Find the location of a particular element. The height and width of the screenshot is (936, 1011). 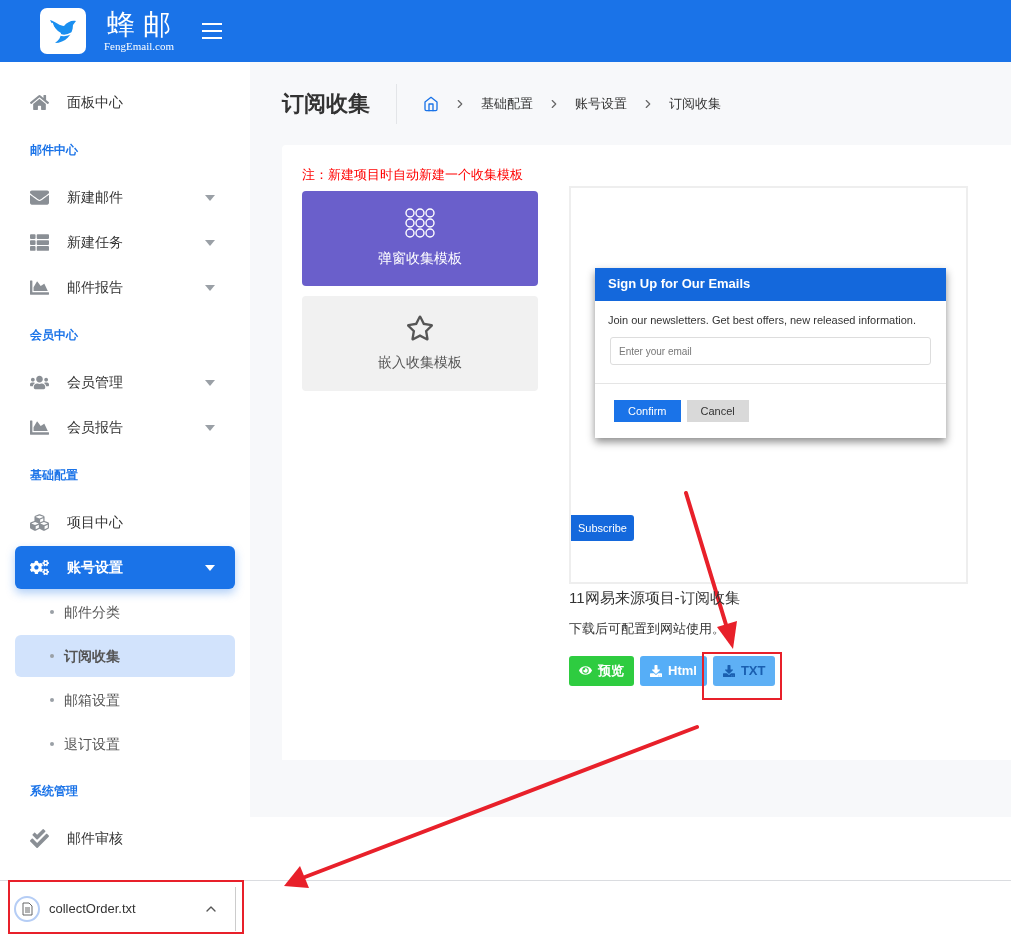

cubes-icon is located at coordinates (39, 522).